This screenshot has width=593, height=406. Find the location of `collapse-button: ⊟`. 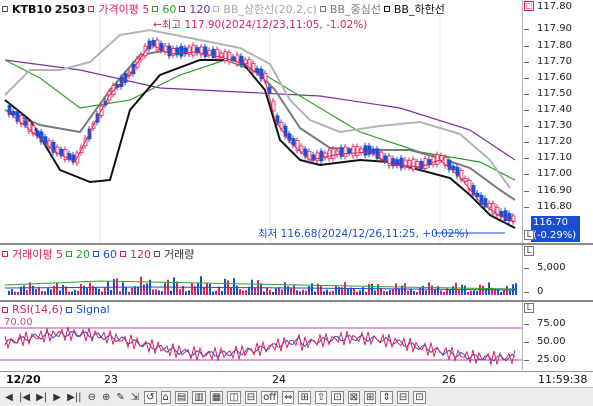

collapse-button: ⊟ is located at coordinates (251, 397).